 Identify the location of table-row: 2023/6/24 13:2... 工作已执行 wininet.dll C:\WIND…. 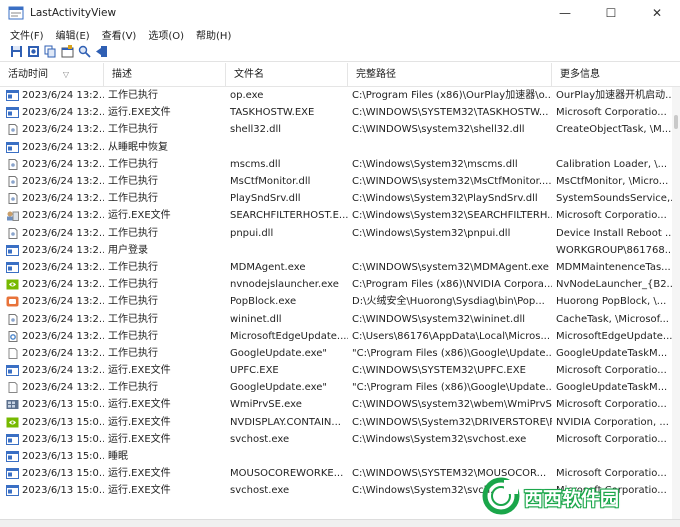
(340, 318).